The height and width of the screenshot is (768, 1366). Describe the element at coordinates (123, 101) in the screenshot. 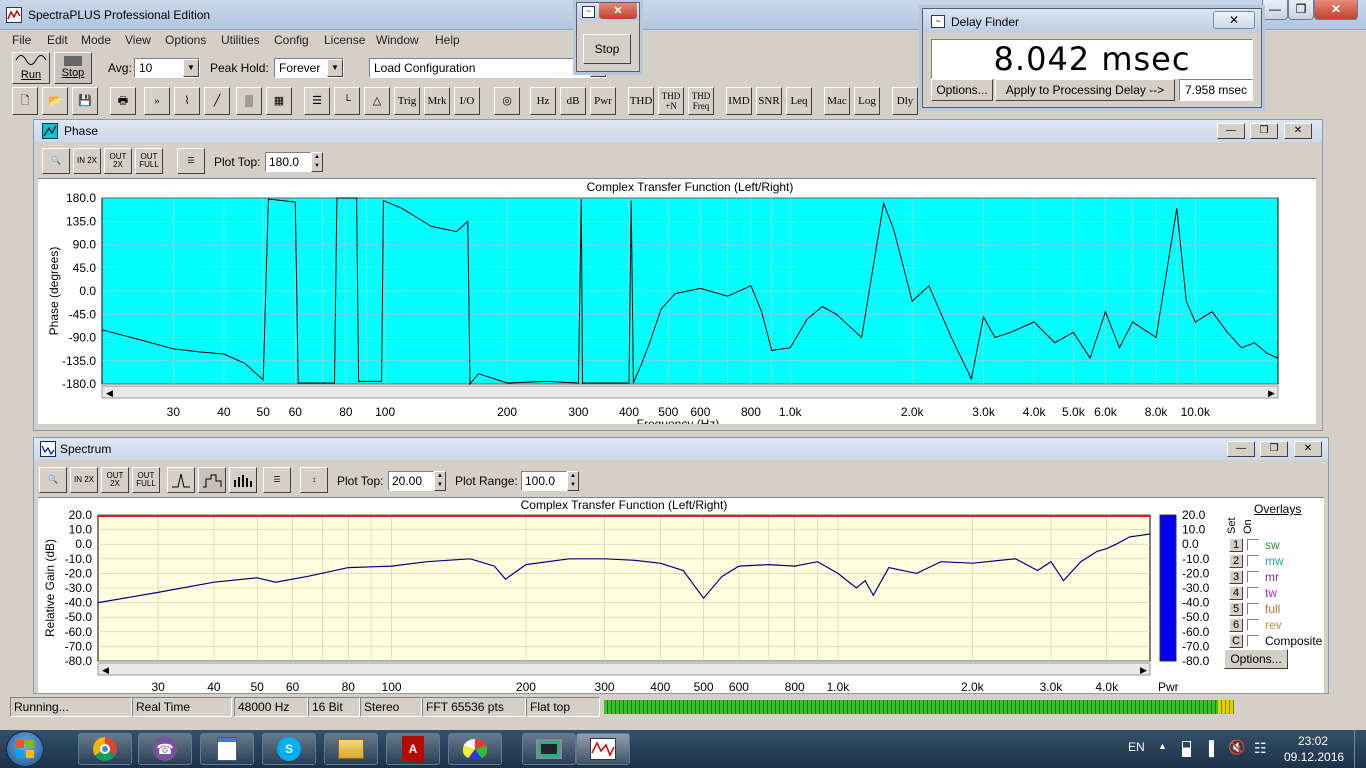

I see `print-icon: 🖶` at that location.